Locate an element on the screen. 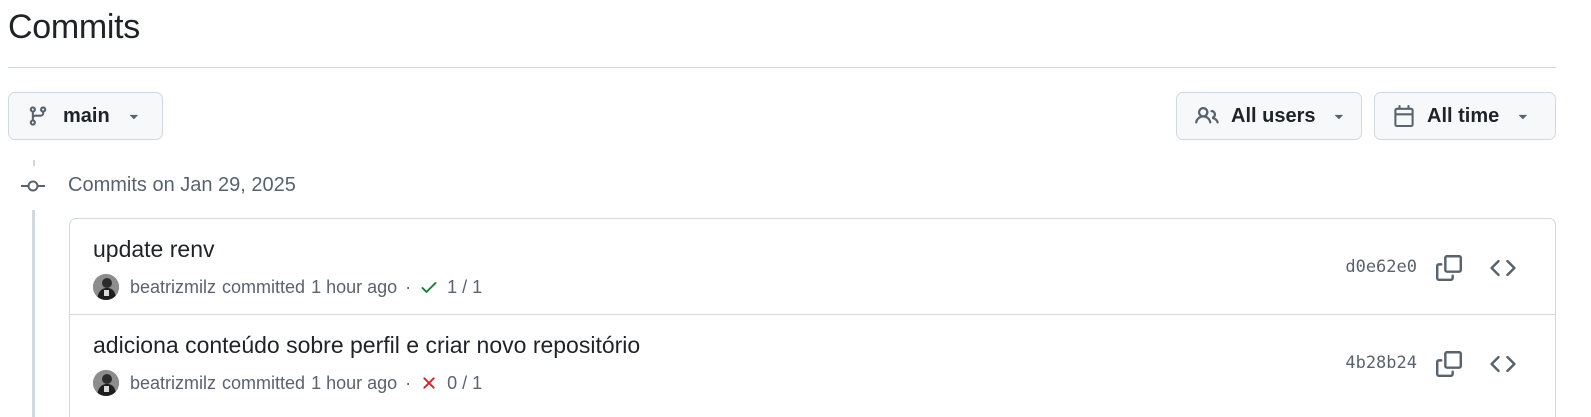  users-filter-label: All users is located at coordinates (1273, 115).